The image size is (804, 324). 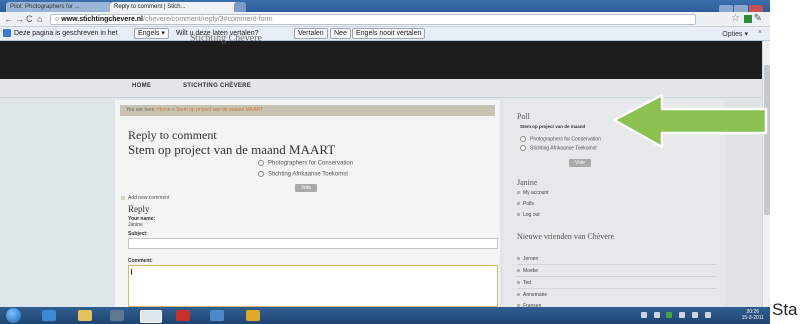 I want to click on friend-link: Moeke, so click(x=527, y=271).